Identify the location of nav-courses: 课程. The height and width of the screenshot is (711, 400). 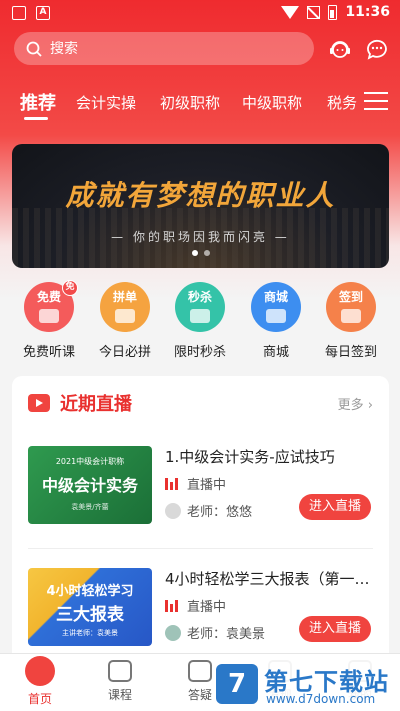
(120, 681).